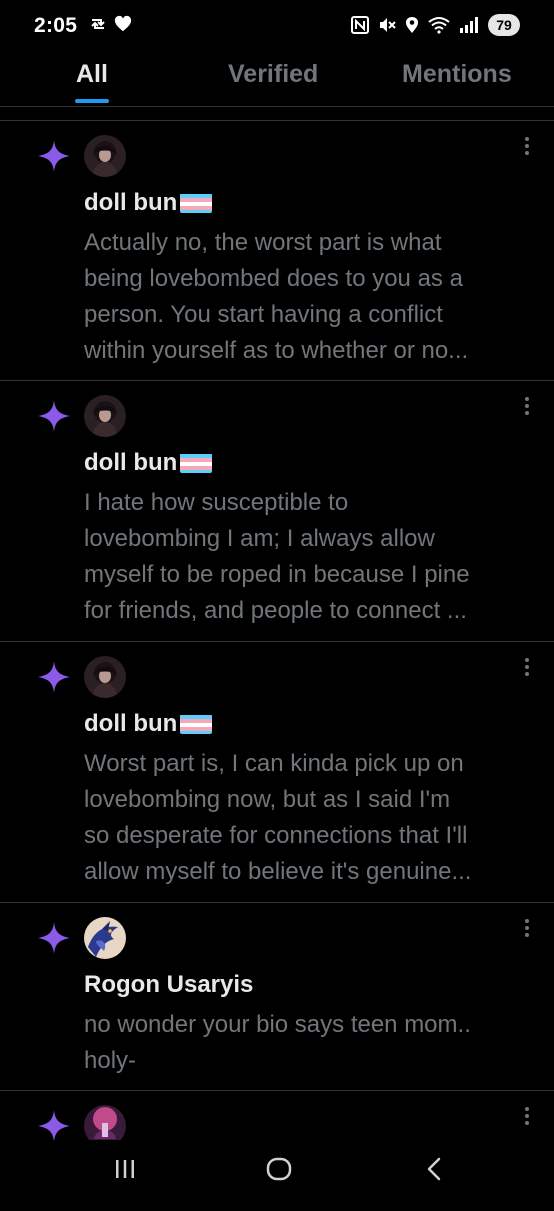 The width and height of the screenshot is (554, 1211). What do you see at coordinates (277, 1024) in the screenshot?
I see `text-line: no wonder your bio says teen mom..` at bounding box center [277, 1024].